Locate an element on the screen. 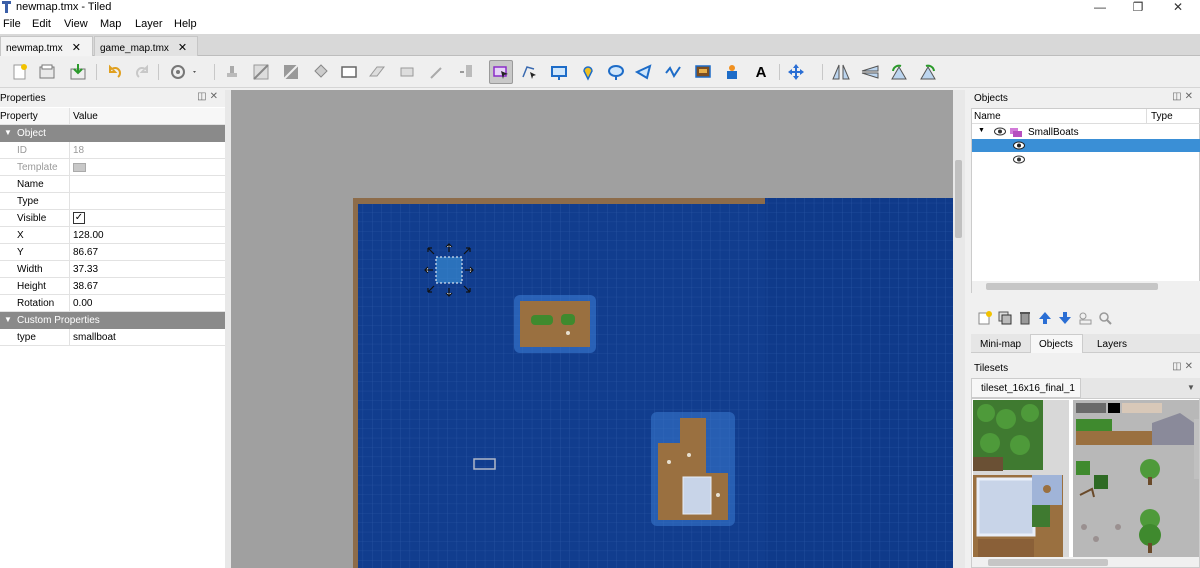 The width and height of the screenshot is (1200, 568). tileset-view is located at coordinates (1085, 483).